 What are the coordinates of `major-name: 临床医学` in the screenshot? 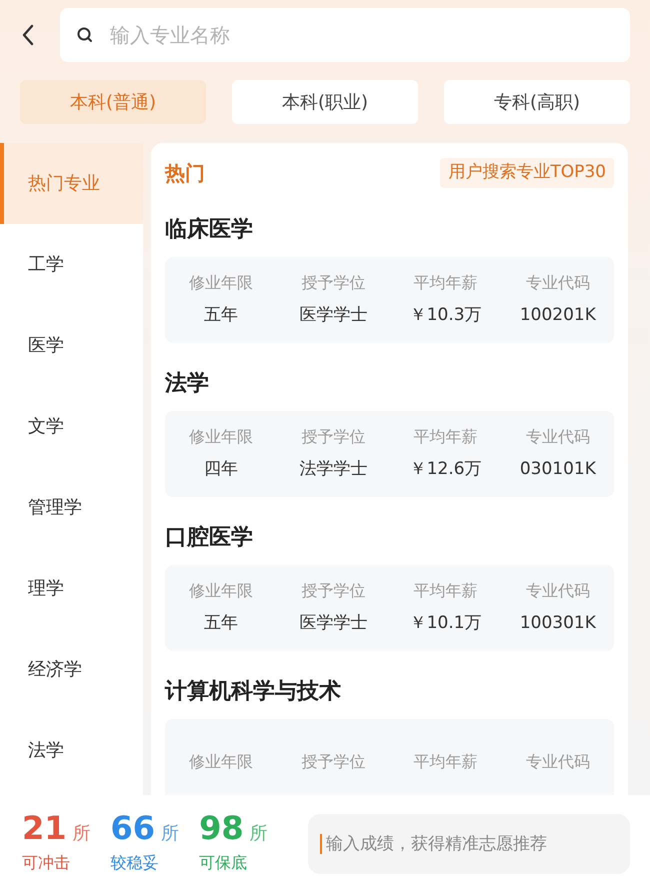 It's located at (389, 230).